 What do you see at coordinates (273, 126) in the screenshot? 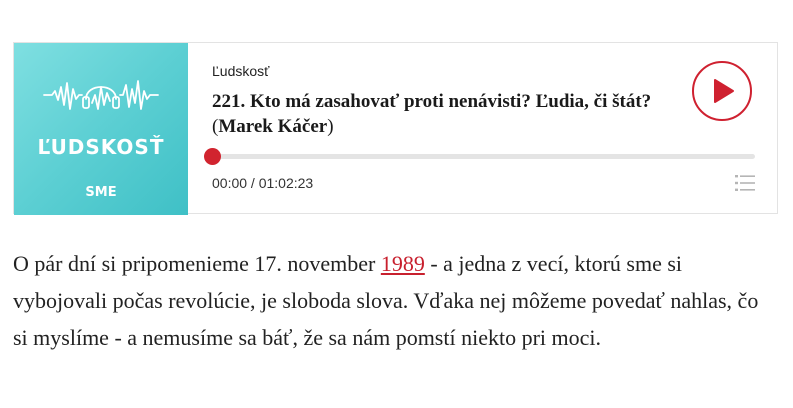
I see `episode-author: Marek Káčer` at bounding box center [273, 126].